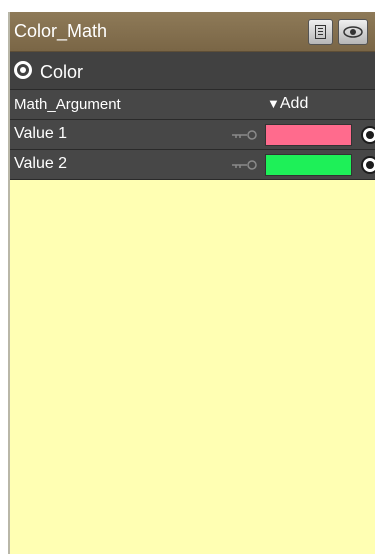 The width and height of the screenshot is (375, 554). Describe the element at coordinates (192, 105) in the screenshot. I see `math-argument-row: Math_Argument ▼Add` at that location.